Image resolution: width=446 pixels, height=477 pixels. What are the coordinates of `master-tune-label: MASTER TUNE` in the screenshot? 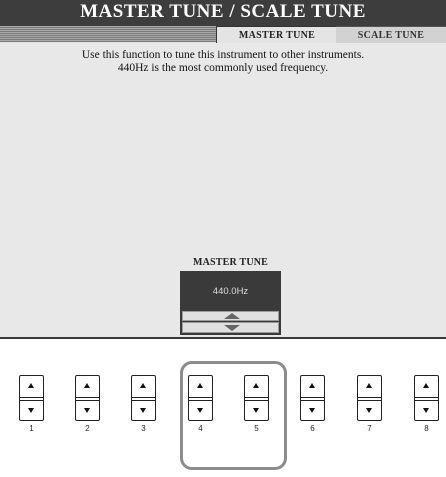 It's located at (230, 262).